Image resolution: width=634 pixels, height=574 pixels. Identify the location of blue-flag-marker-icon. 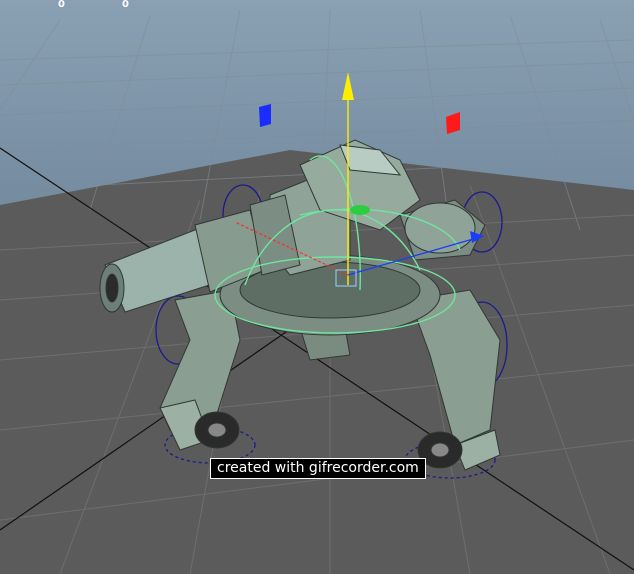
(265, 115).